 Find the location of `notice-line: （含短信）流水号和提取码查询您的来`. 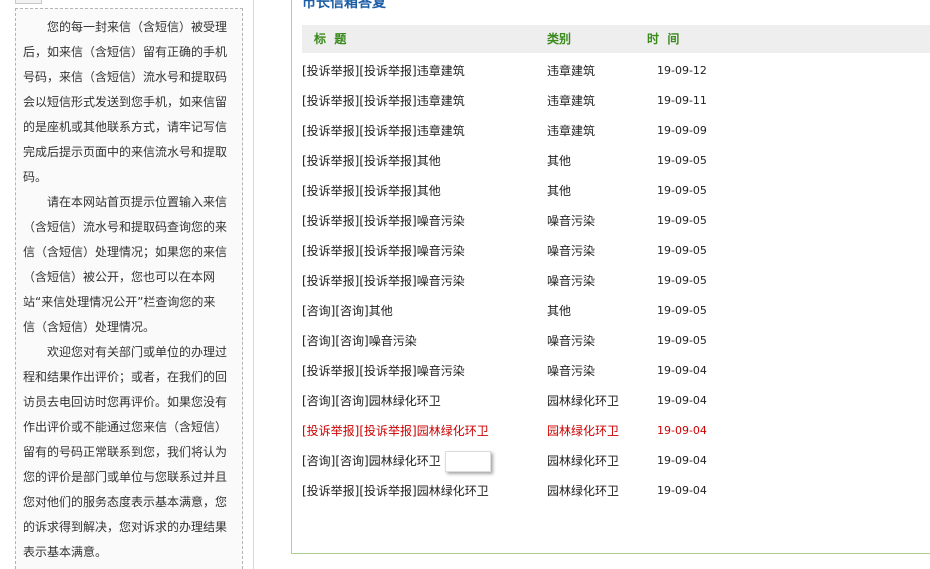

notice-line: （含短信）流水号和提取码查询您的来 is located at coordinates (125, 227).